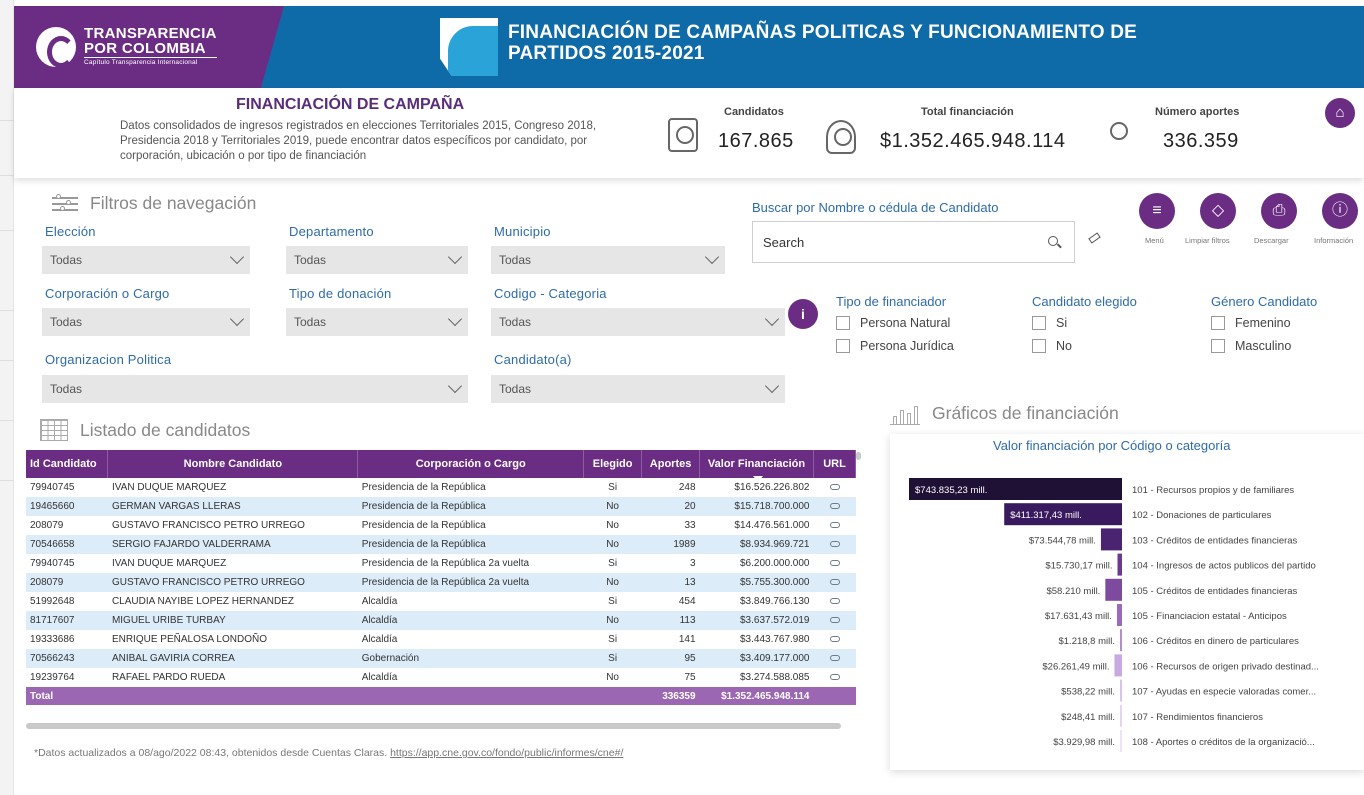 The image size is (1364, 795). Describe the element at coordinates (255, 389) in the screenshot. I see `filter-organizacion-select: Todas` at that location.